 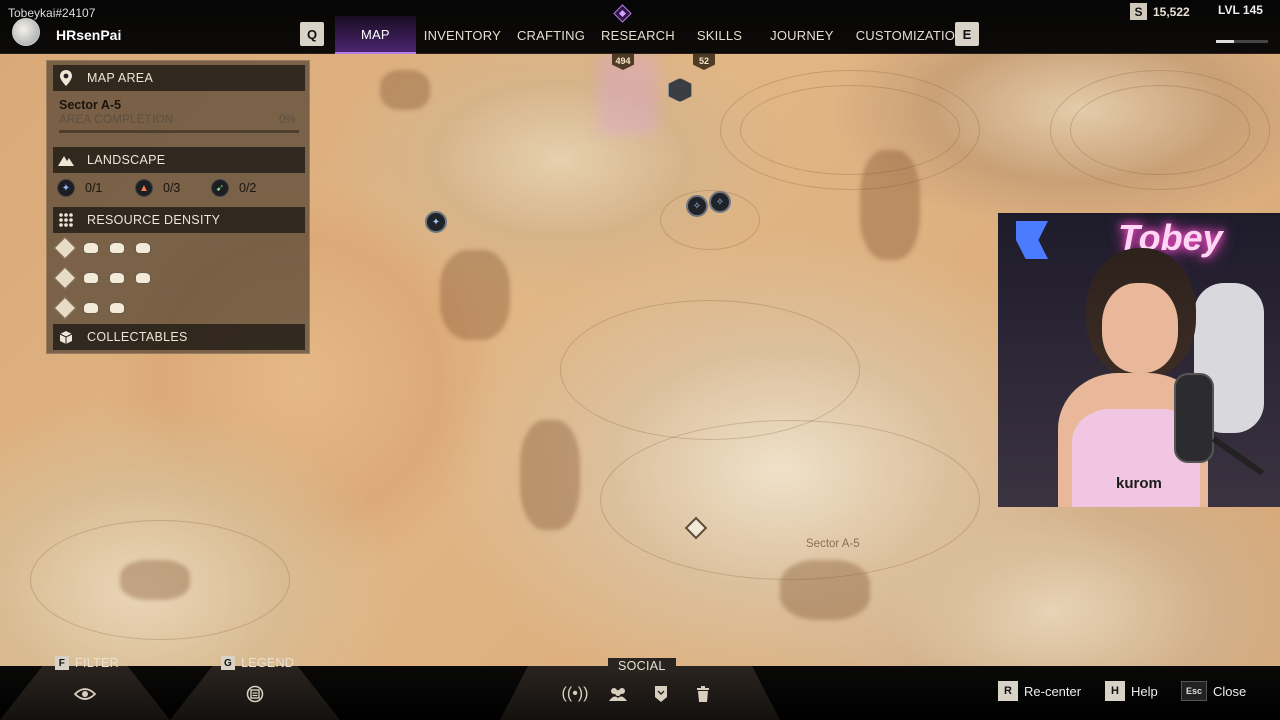 I want to click on currency-display: S 15,522, so click(x=1160, y=11).